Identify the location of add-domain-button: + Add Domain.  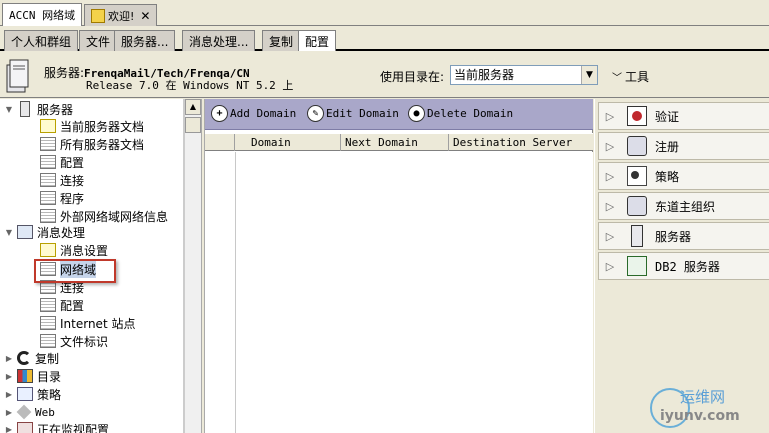
(253, 113).